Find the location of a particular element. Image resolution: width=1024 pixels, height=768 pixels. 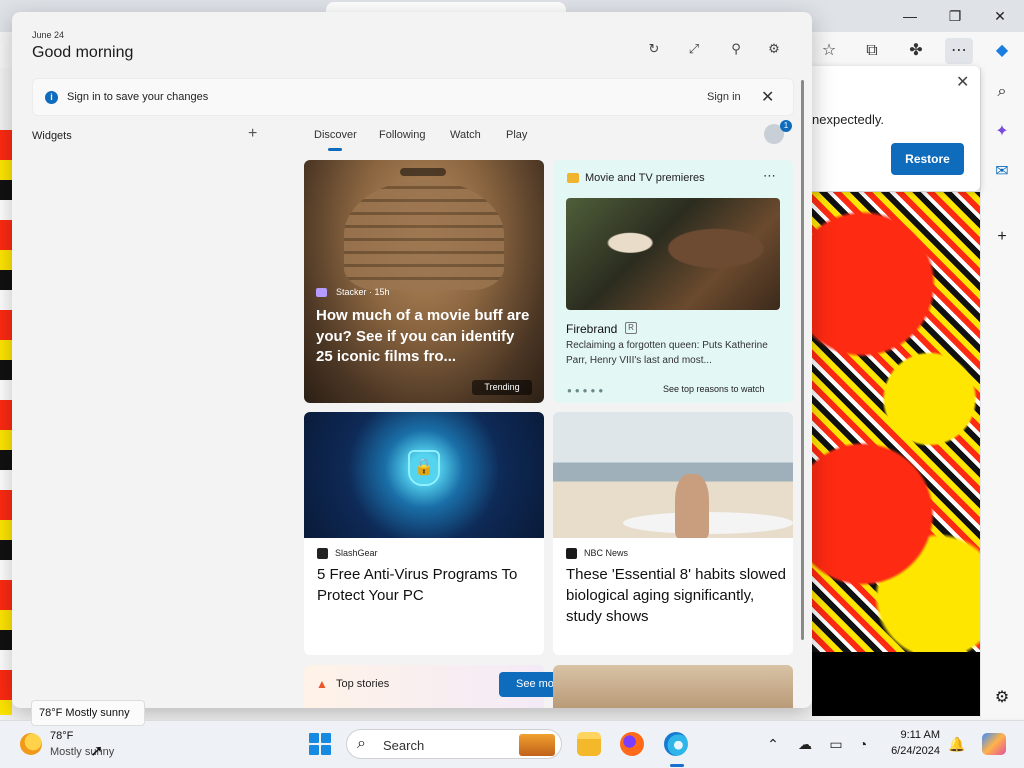

sidebar-settings-icon: ⚙ is located at coordinates (1002, 698).